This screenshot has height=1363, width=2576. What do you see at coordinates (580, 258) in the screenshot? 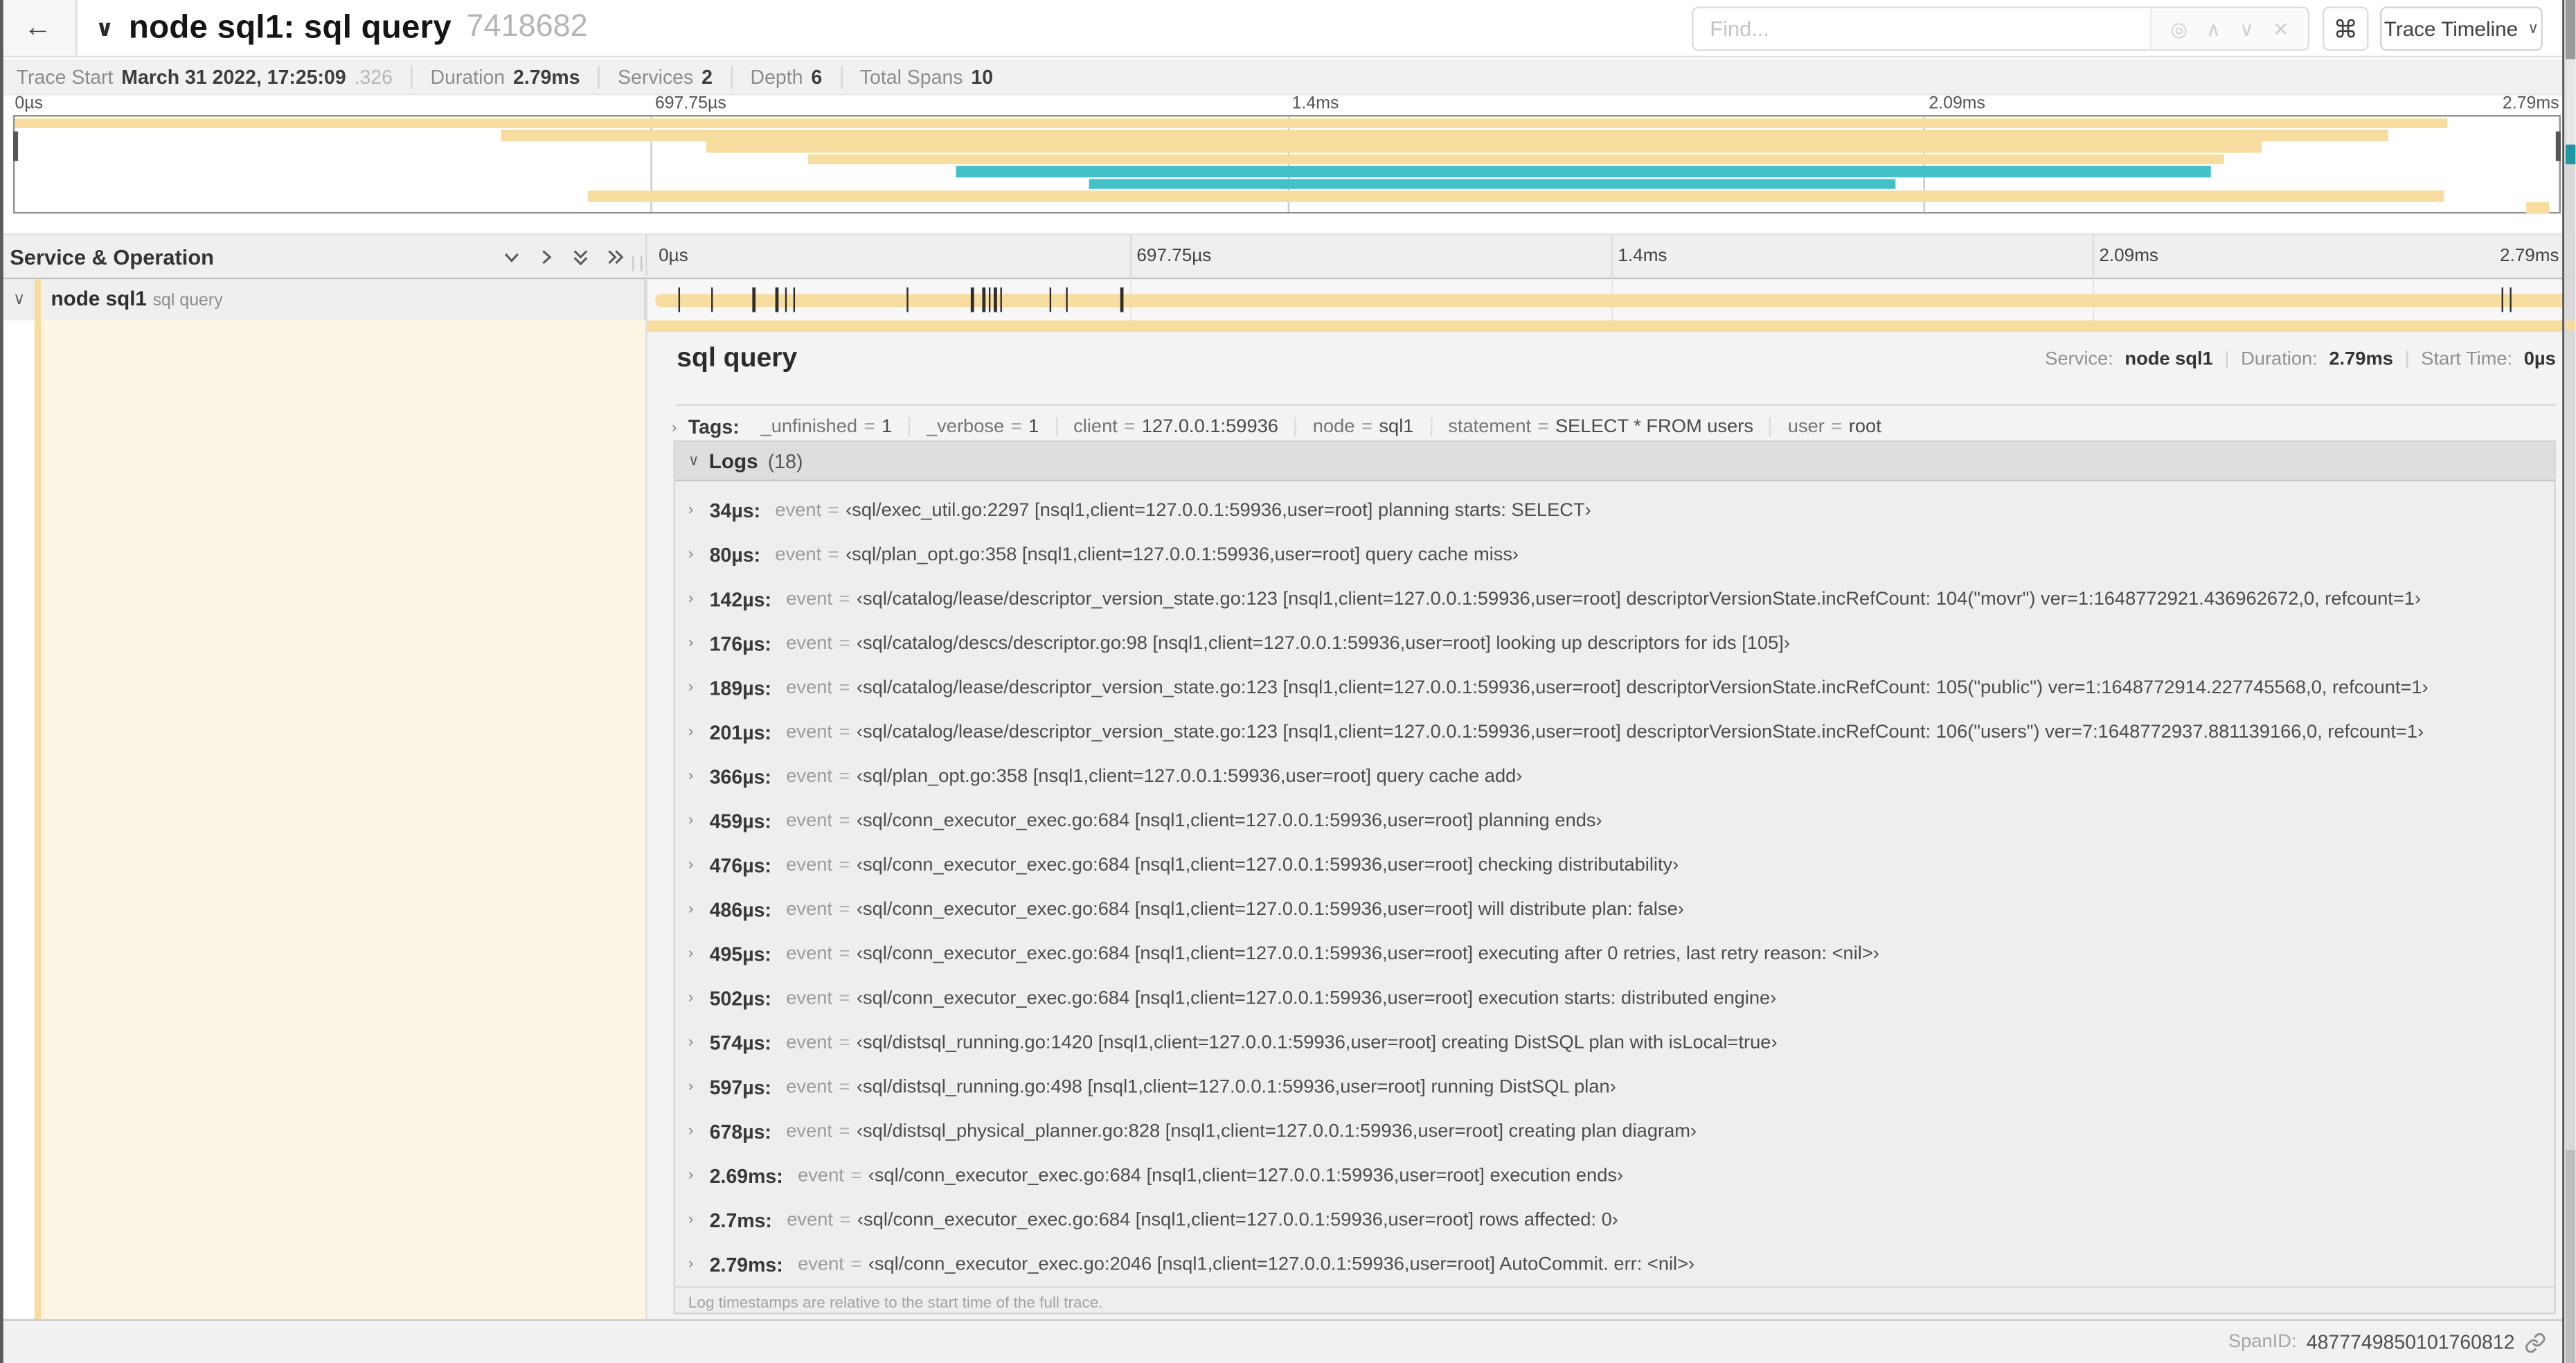
I see `collapse-all-icon` at bounding box center [580, 258].